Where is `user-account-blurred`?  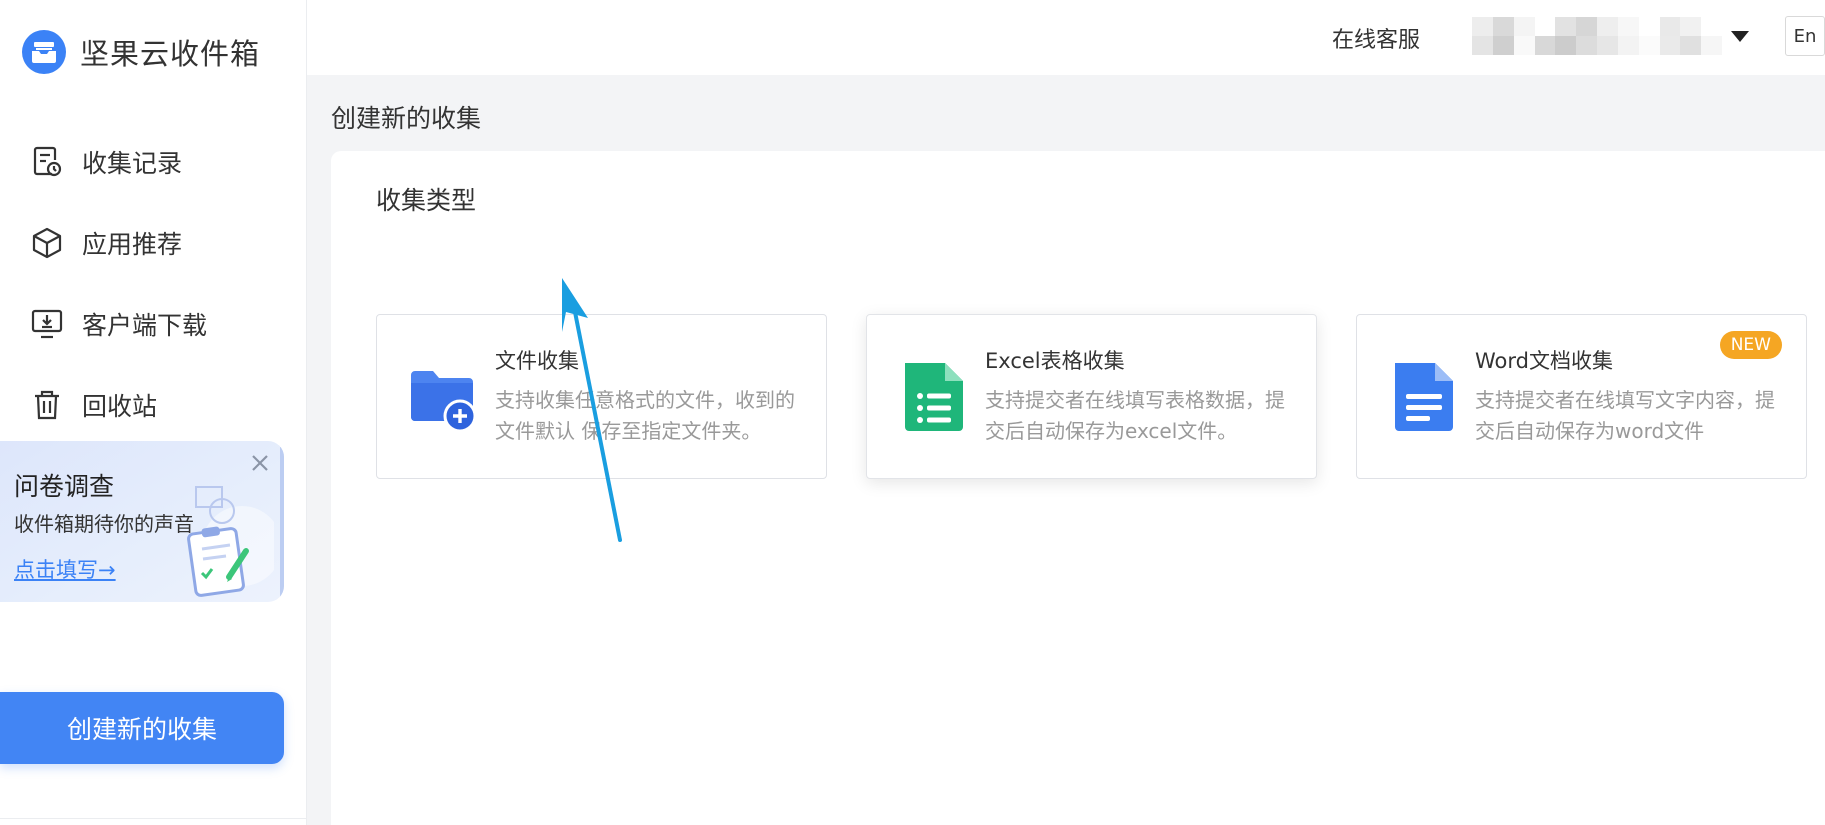 user-account-blurred is located at coordinates (1597, 36).